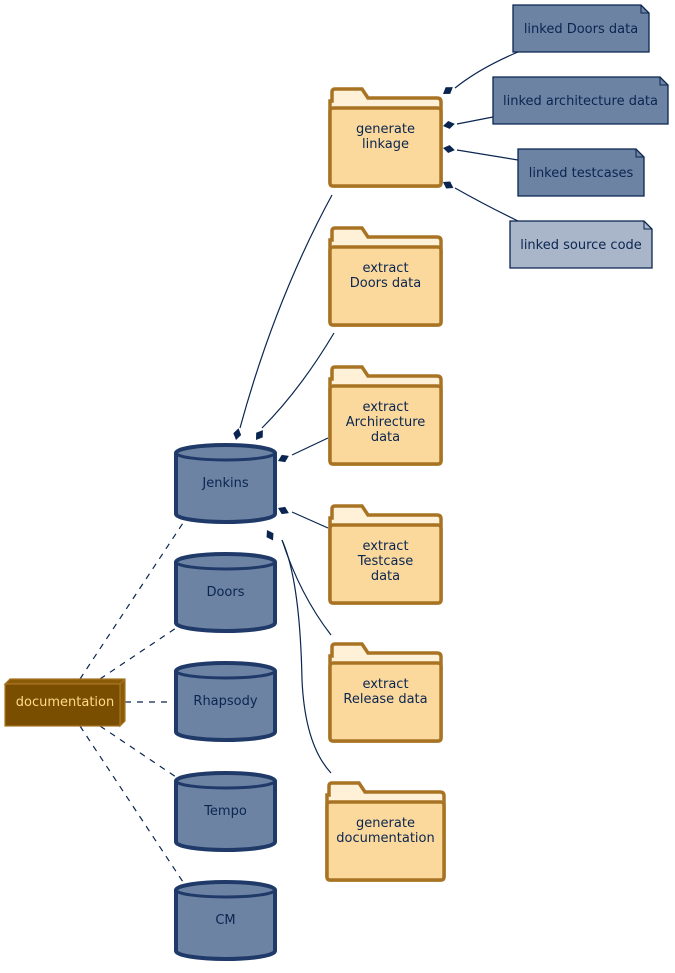  What do you see at coordinates (385, 144) in the screenshot?
I see `folder-label: linkage` at bounding box center [385, 144].